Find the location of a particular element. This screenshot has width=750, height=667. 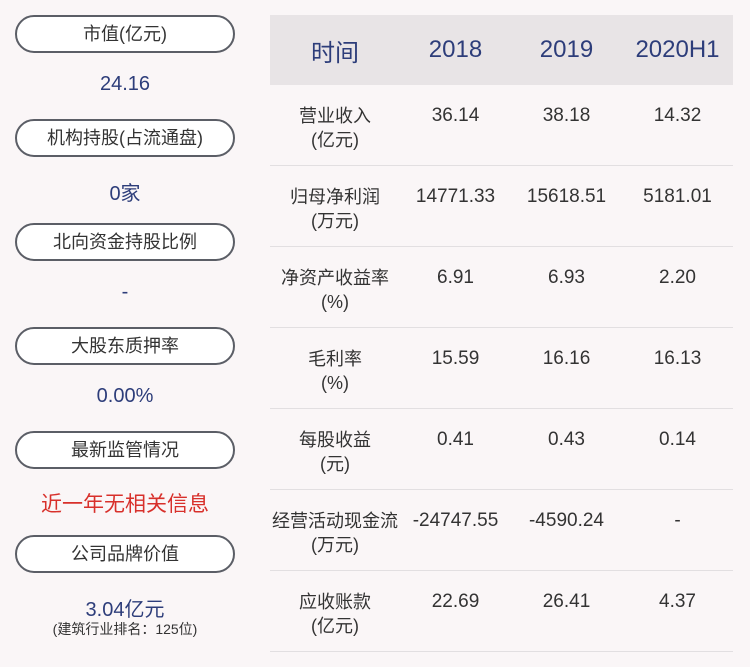

brand-value-value: 3.04亿元 is located at coordinates (125, 610).